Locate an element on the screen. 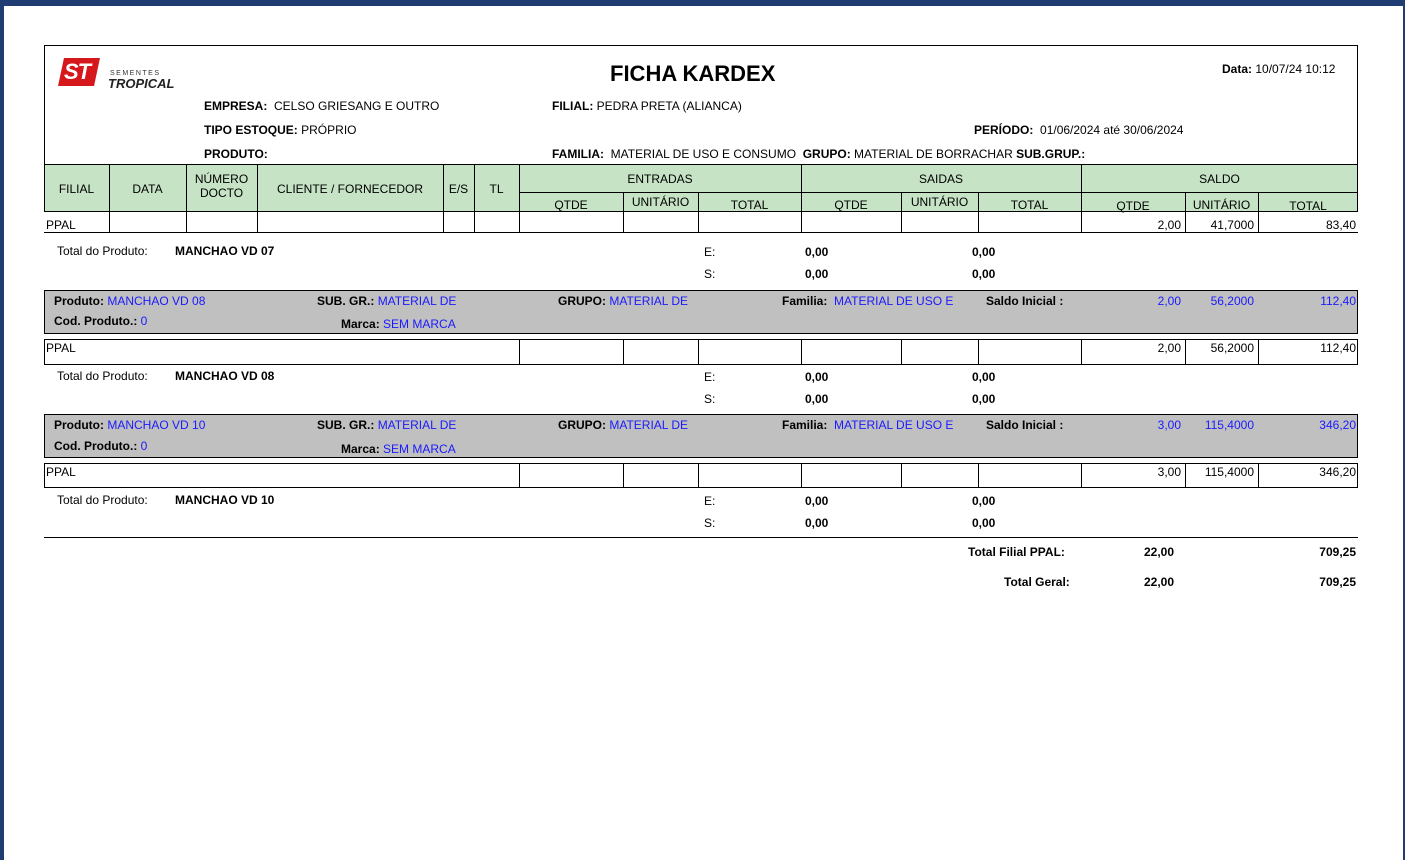 This screenshot has width=1405, height=860. total-filial-label: Total Filial PPAL: is located at coordinates (1016, 552).